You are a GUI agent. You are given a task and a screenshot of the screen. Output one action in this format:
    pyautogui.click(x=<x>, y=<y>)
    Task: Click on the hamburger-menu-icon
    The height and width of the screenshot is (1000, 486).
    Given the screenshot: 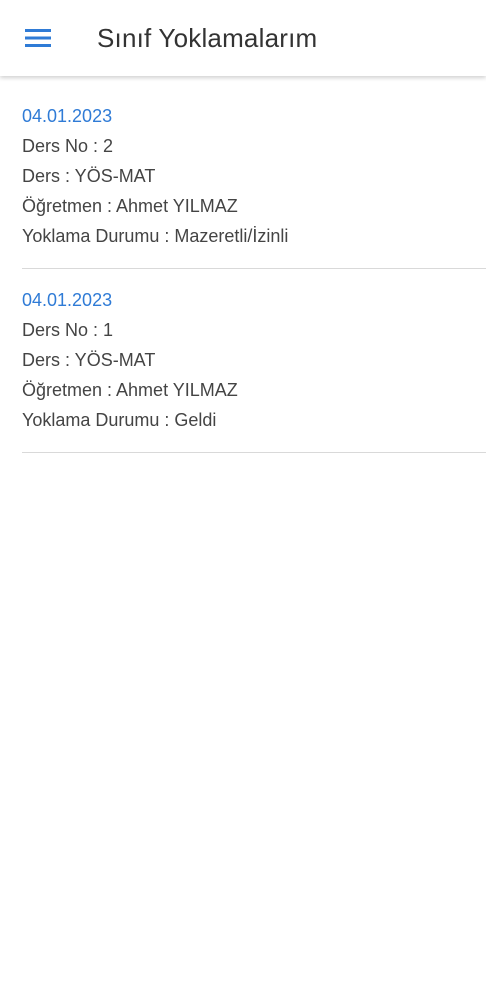 What is the action you would take?
    pyautogui.click(x=38, y=38)
    